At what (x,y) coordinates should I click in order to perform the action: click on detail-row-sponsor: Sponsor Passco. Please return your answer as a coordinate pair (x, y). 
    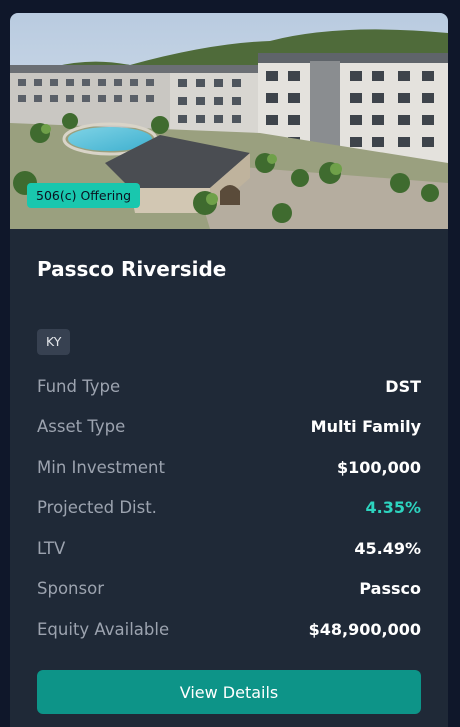
    Looking at the image, I should click on (229, 588).